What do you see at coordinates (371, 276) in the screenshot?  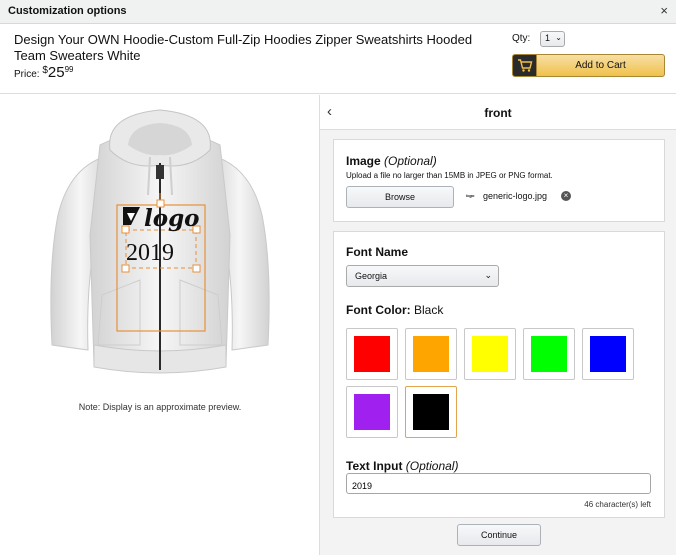 I see `font-select-value: Georgia` at bounding box center [371, 276].